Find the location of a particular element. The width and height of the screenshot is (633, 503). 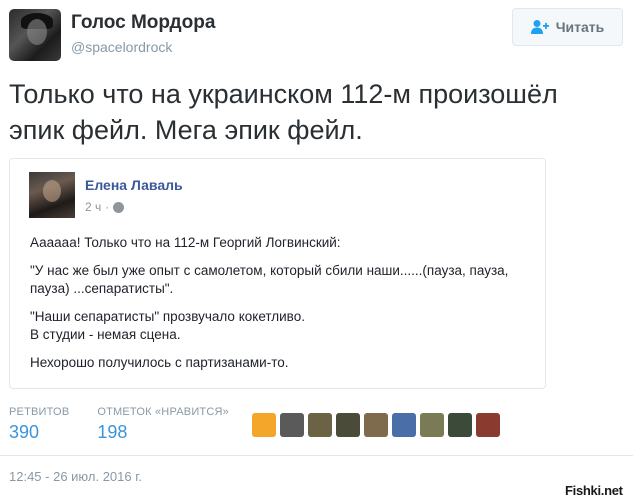

tweet-text-line: Только что на украинском 112-м произошёл is located at coordinates (283, 94).